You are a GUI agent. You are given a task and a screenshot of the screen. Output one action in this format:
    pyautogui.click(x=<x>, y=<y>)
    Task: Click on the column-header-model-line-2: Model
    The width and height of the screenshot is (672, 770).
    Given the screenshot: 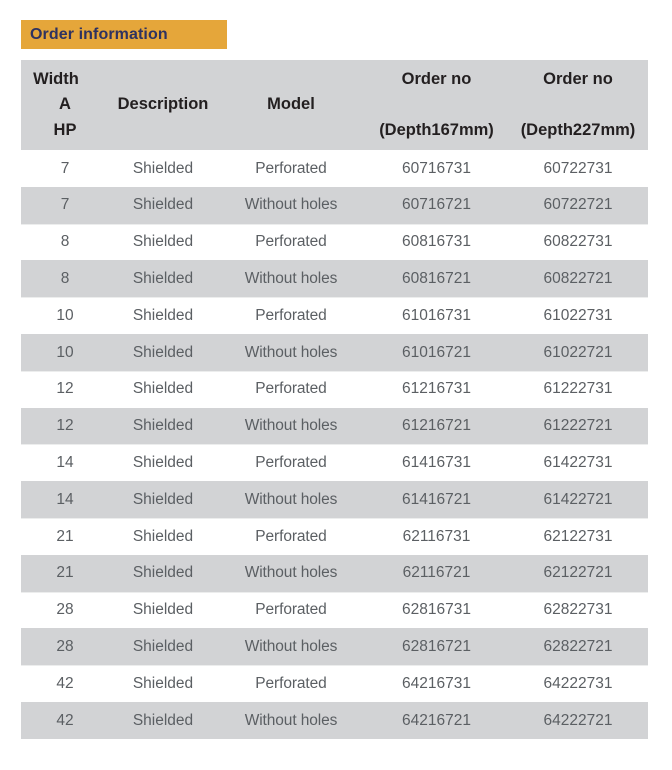 What is the action you would take?
    pyautogui.click(x=291, y=104)
    